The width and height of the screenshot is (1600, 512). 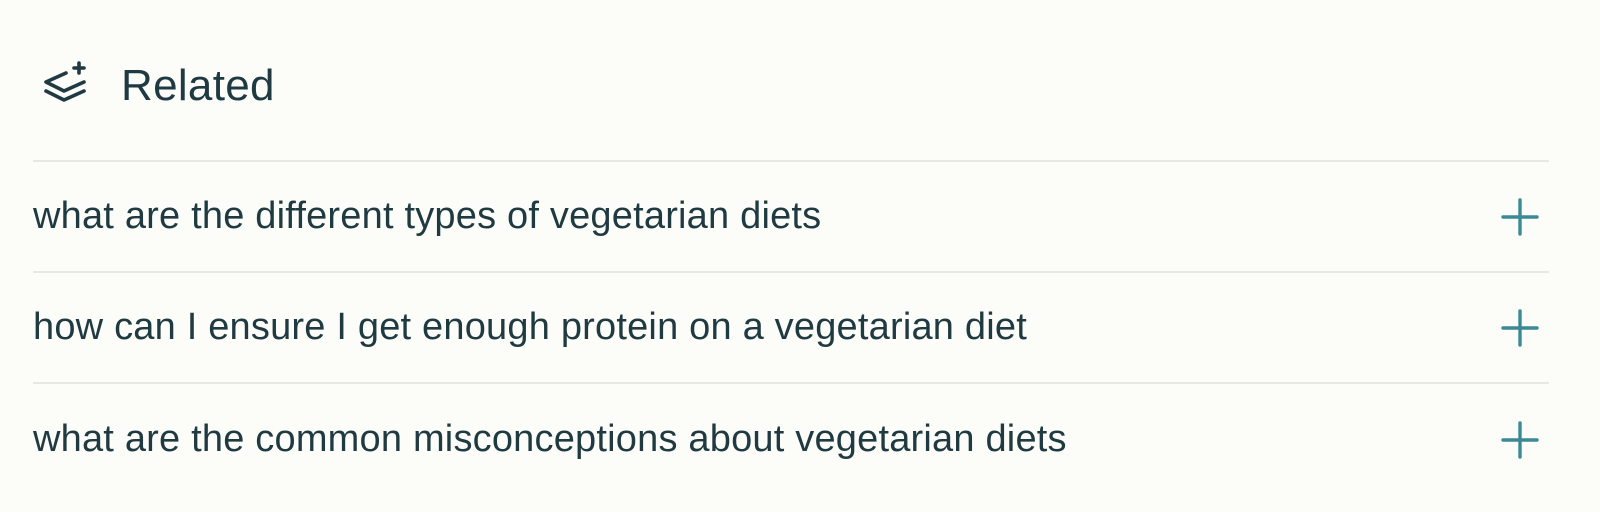 What do you see at coordinates (198, 85) in the screenshot?
I see `section-title: Related` at bounding box center [198, 85].